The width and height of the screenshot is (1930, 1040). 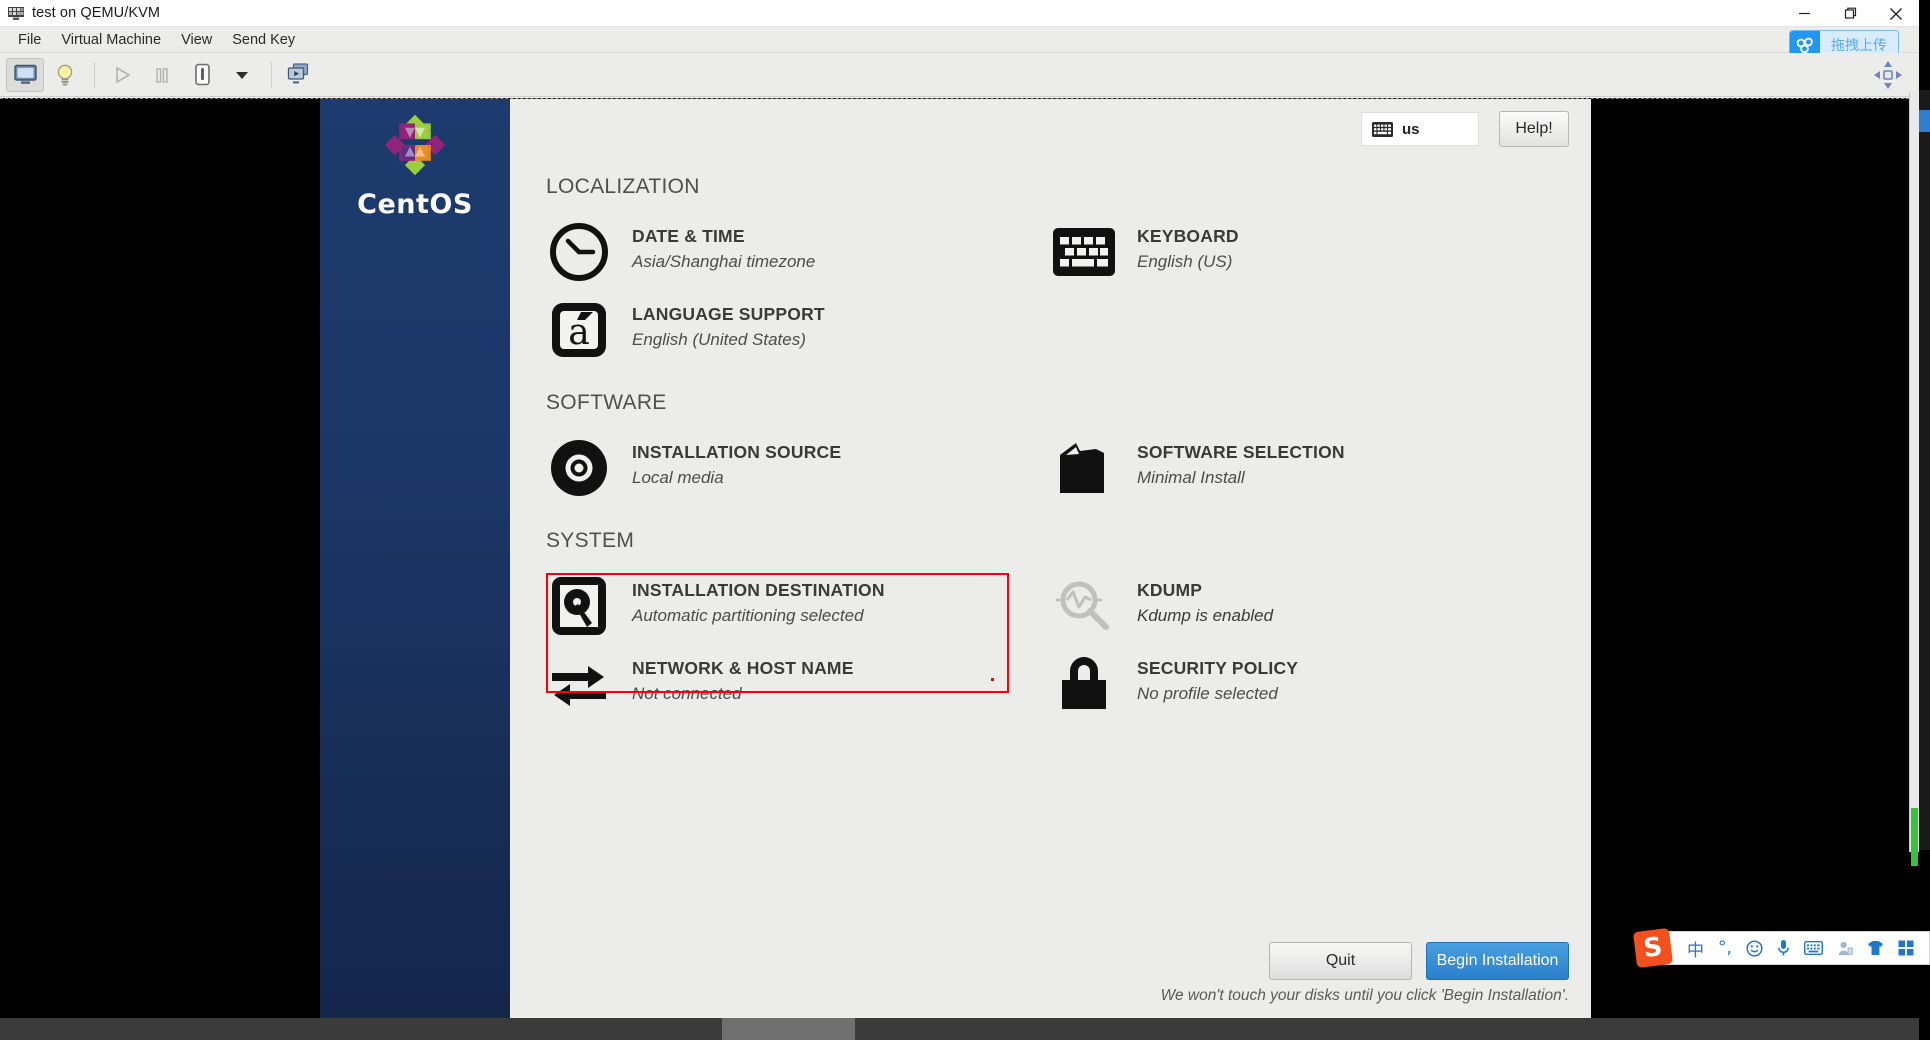 What do you see at coordinates (1084, 606) in the screenshot?
I see `kdump-icon` at bounding box center [1084, 606].